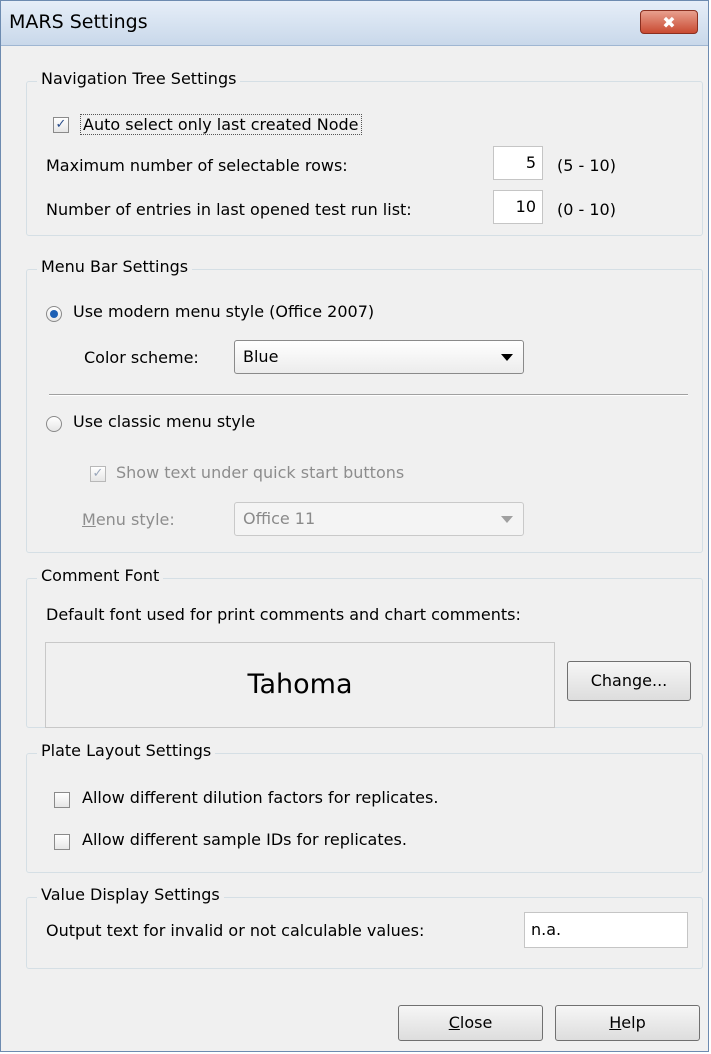 The height and width of the screenshot is (1054, 711). I want to click on close-button: Close, so click(470, 1023).